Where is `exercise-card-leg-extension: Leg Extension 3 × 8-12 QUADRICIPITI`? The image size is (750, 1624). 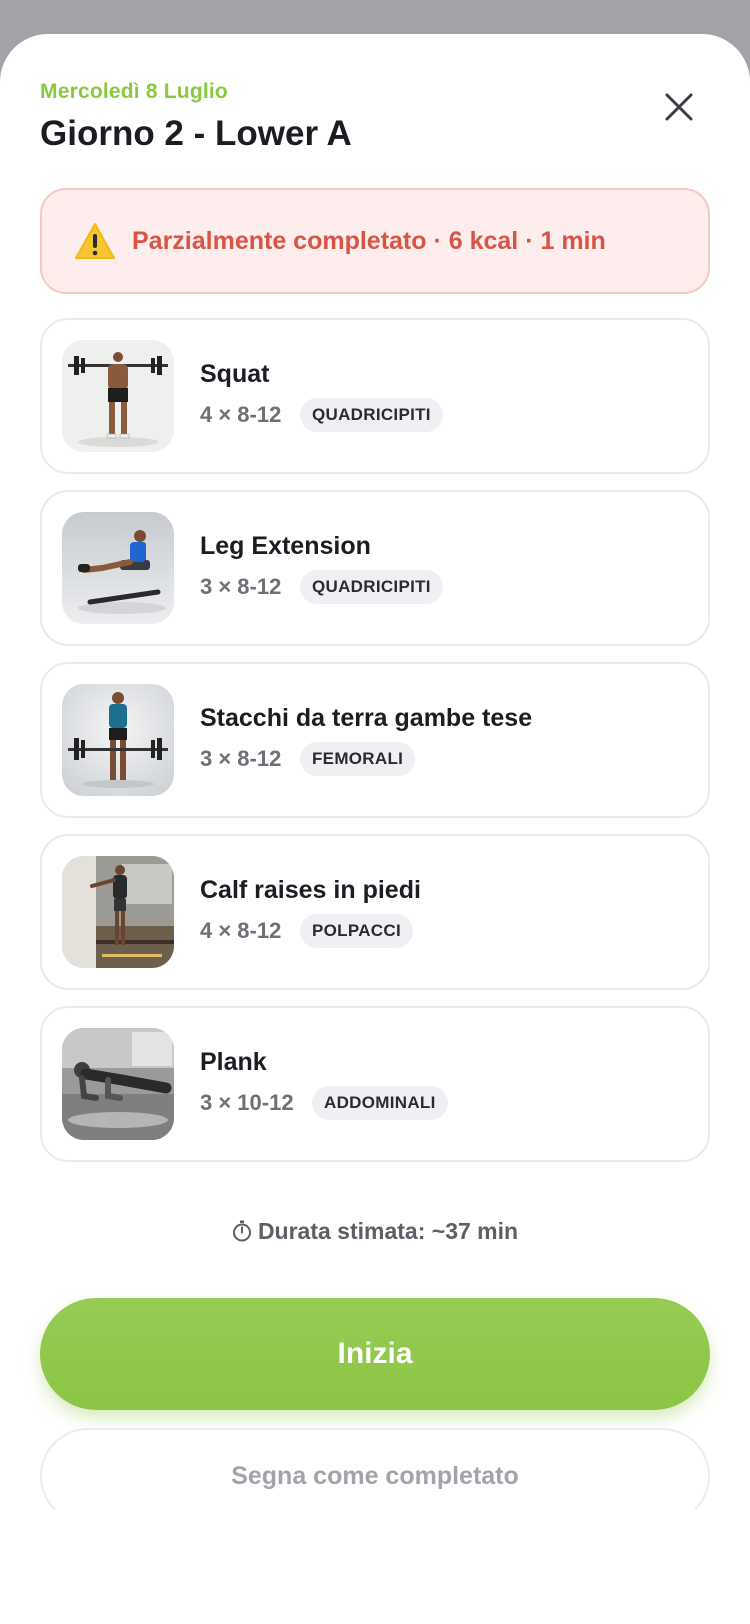
exercise-card-leg-extension: Leg Extension 3 × 8-12 QUADRICIPITI is located at coordinates (375, 568).